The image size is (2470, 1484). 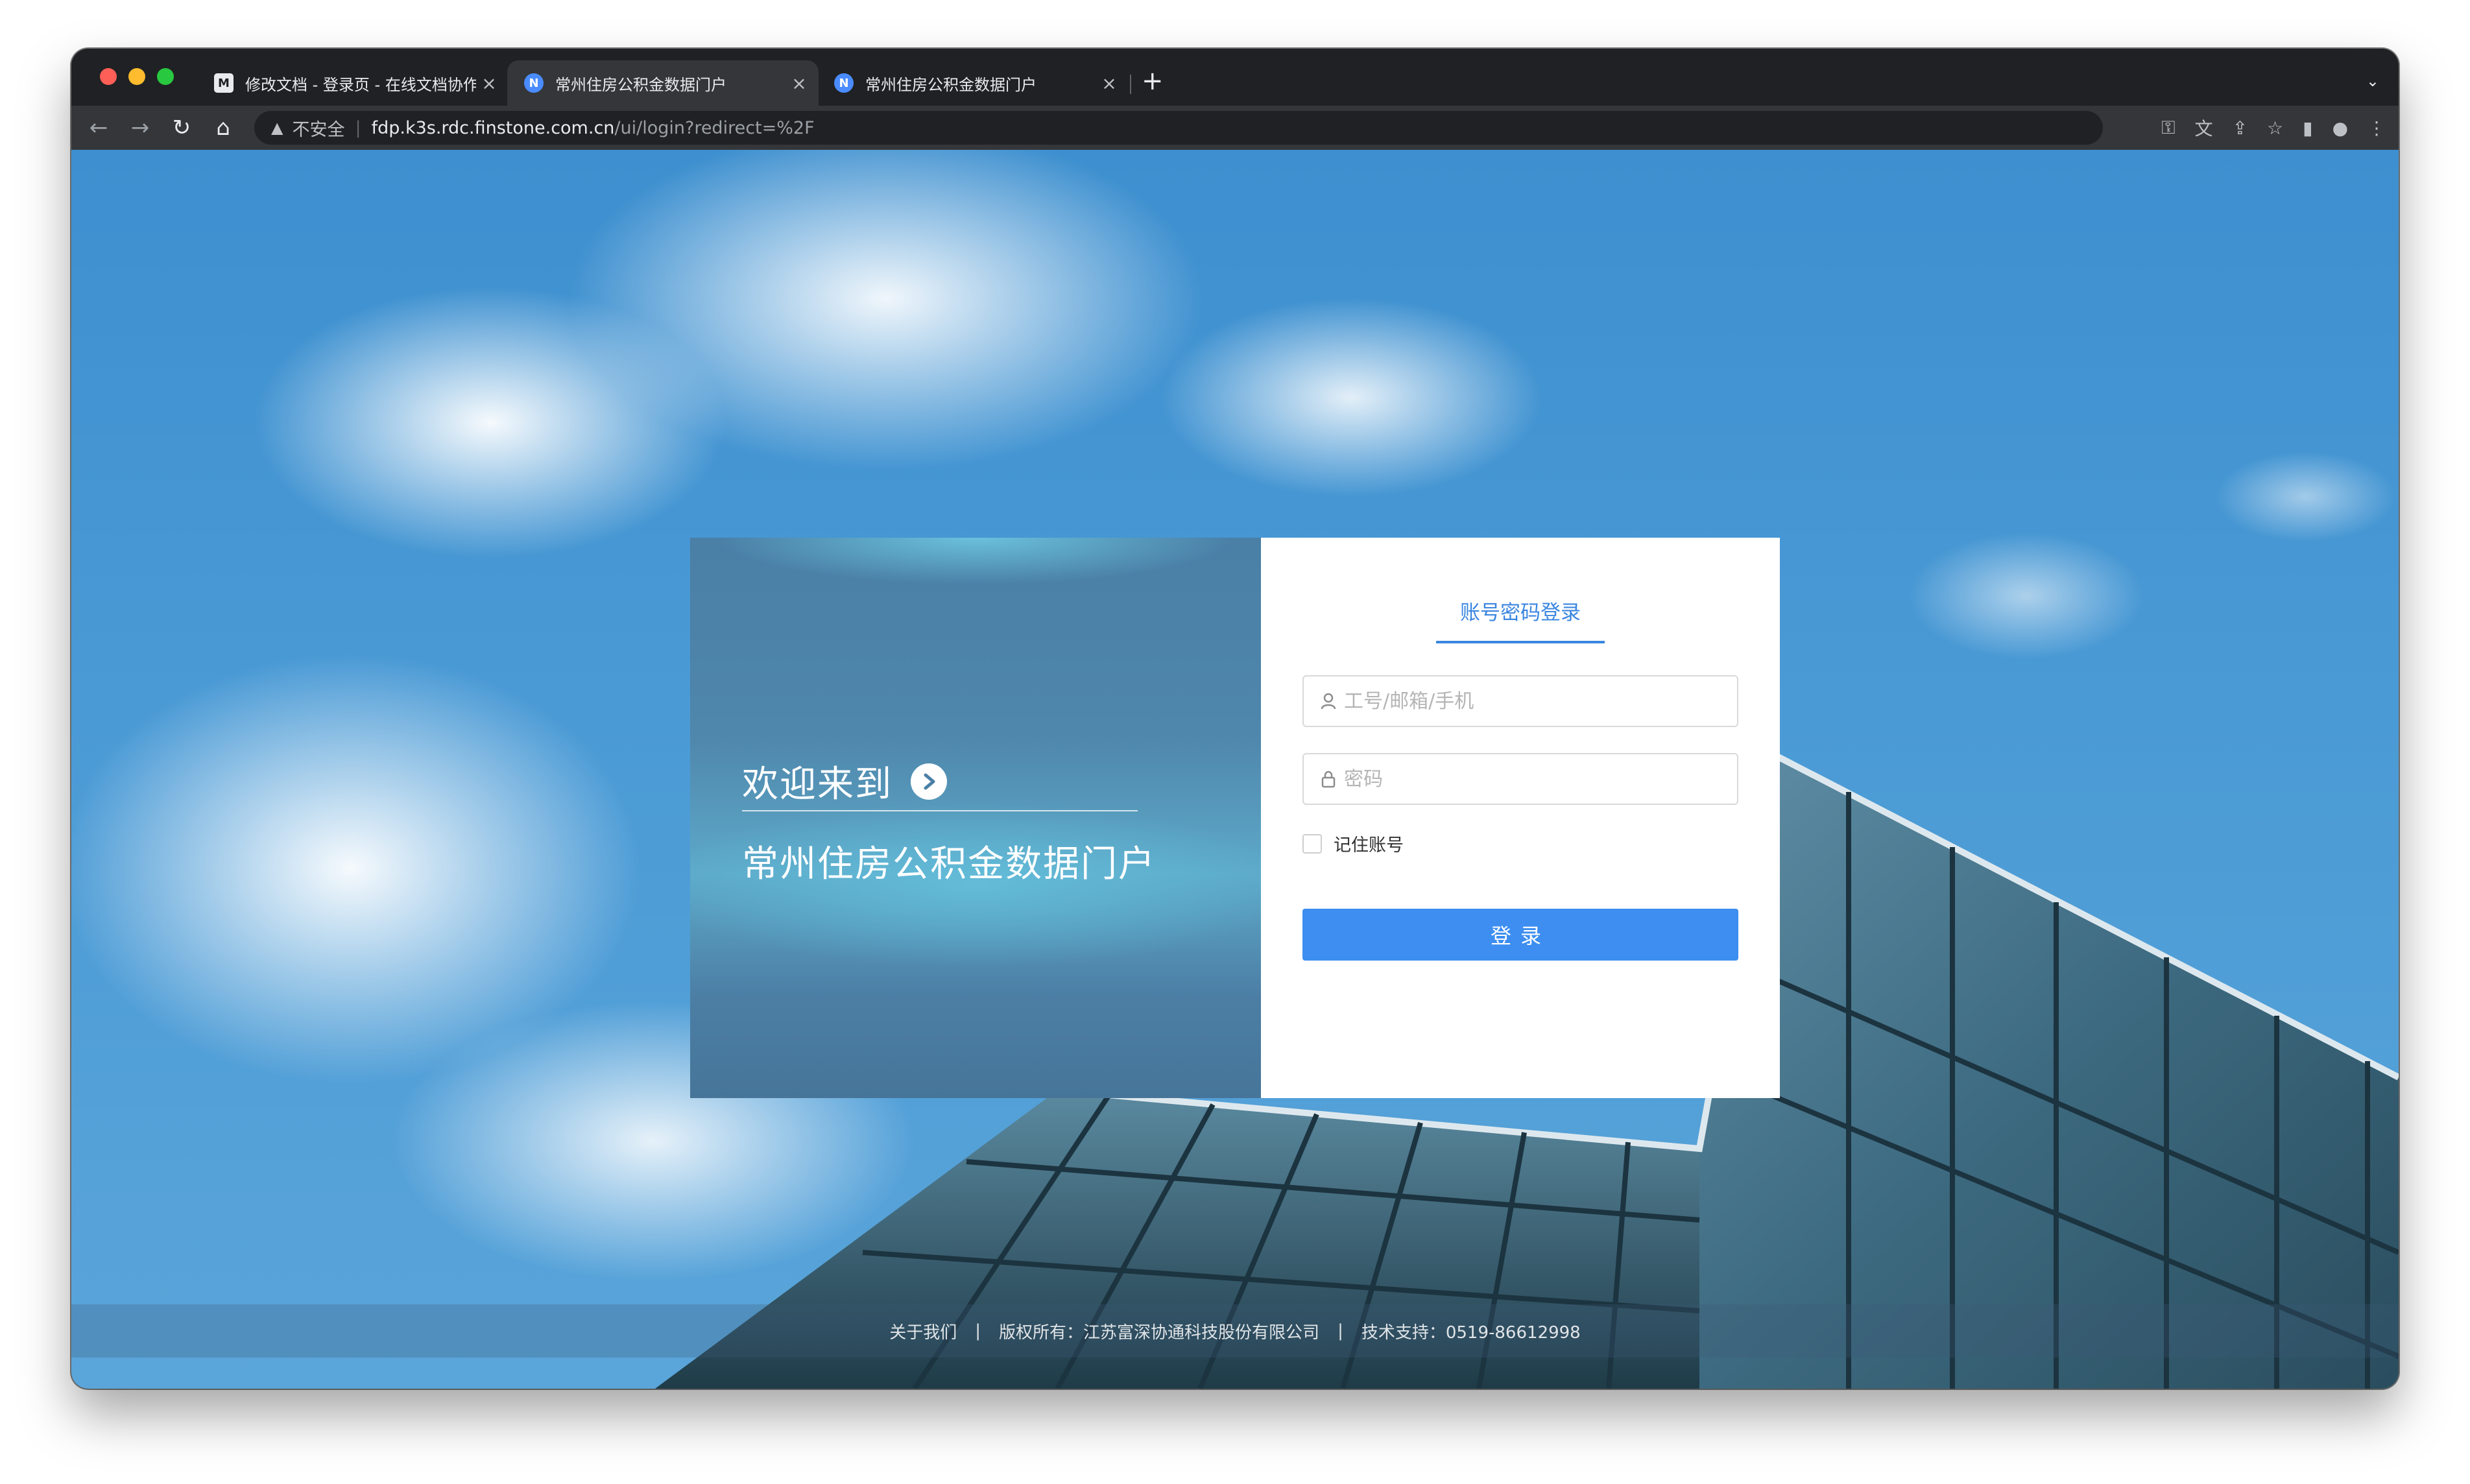 What do you see at coordinates (1532, 779) in the screenshot?
I see `password-input` at bounding box center [1532, 779].